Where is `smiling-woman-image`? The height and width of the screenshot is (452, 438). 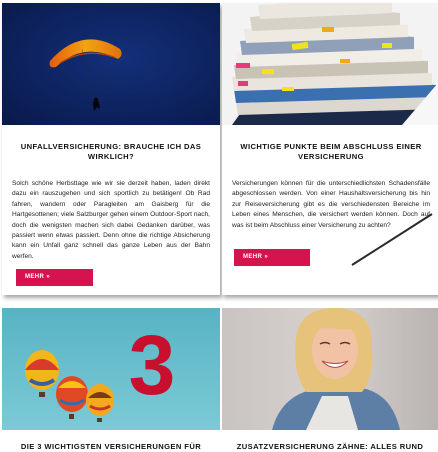
smiling-woman-image is located at coordinates (330, 369).